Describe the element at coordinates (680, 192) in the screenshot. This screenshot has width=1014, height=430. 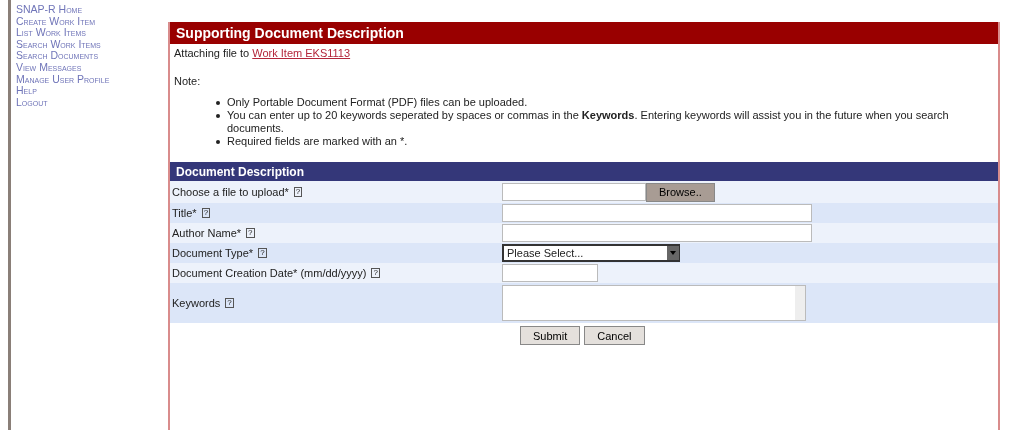
I see `browse-button: Browse..` at that location.